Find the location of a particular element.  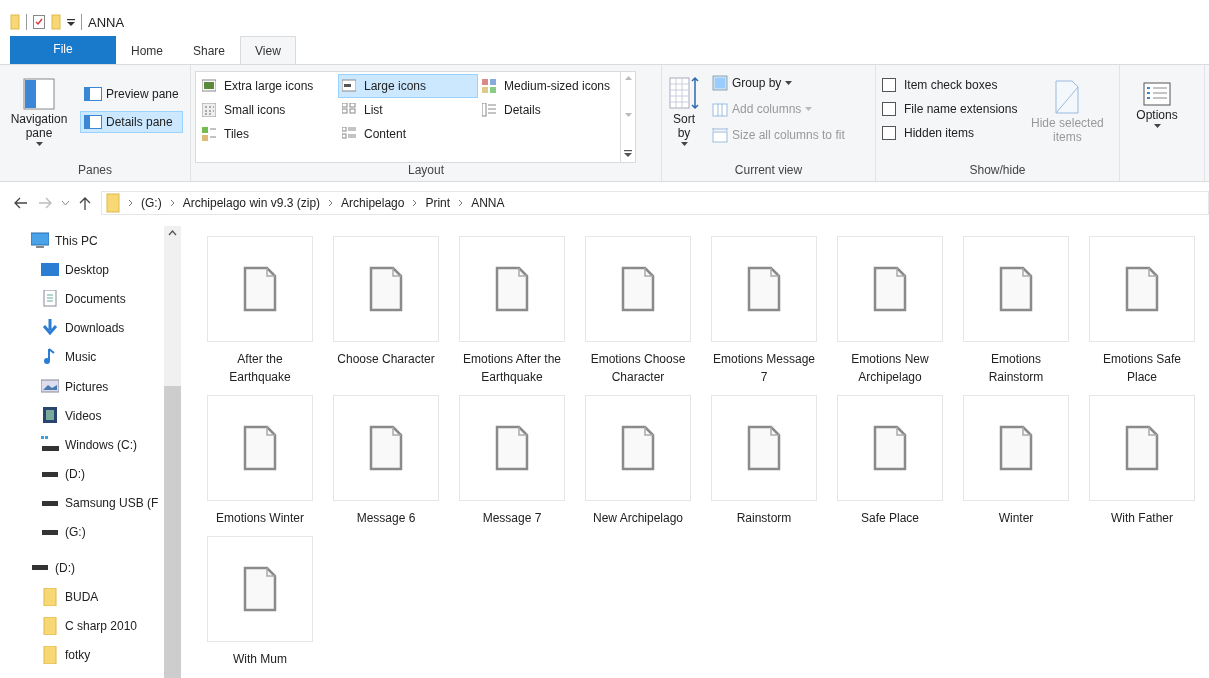

nav-item: Downloads is located at coordinates (83, 328).